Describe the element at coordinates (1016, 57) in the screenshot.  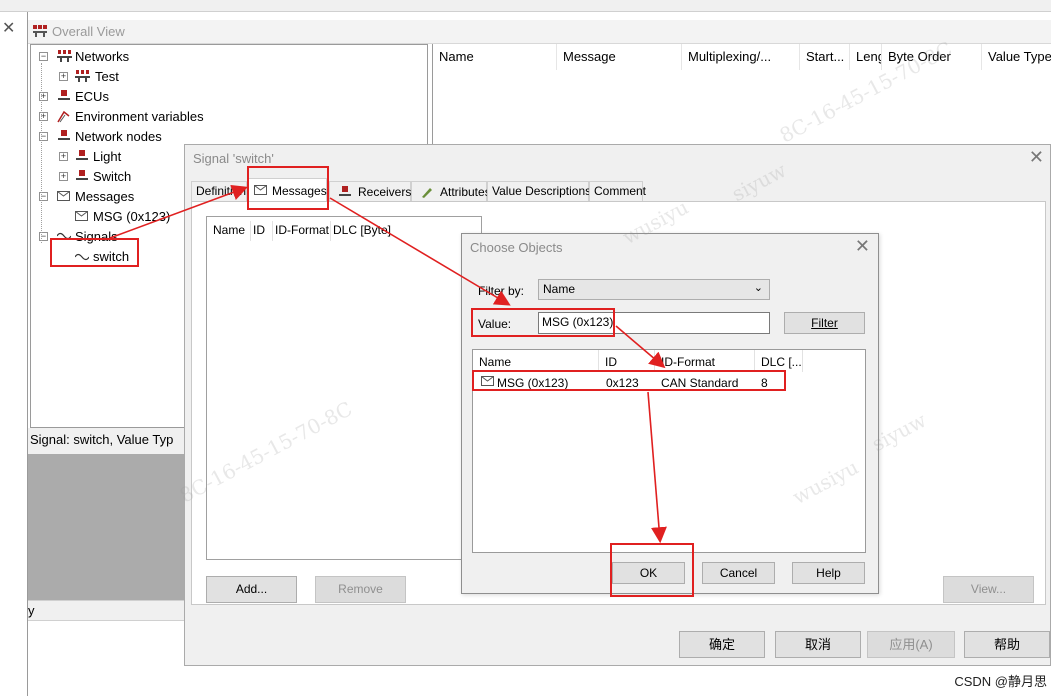
I see `column-header-value-type: Value Type` at that location.